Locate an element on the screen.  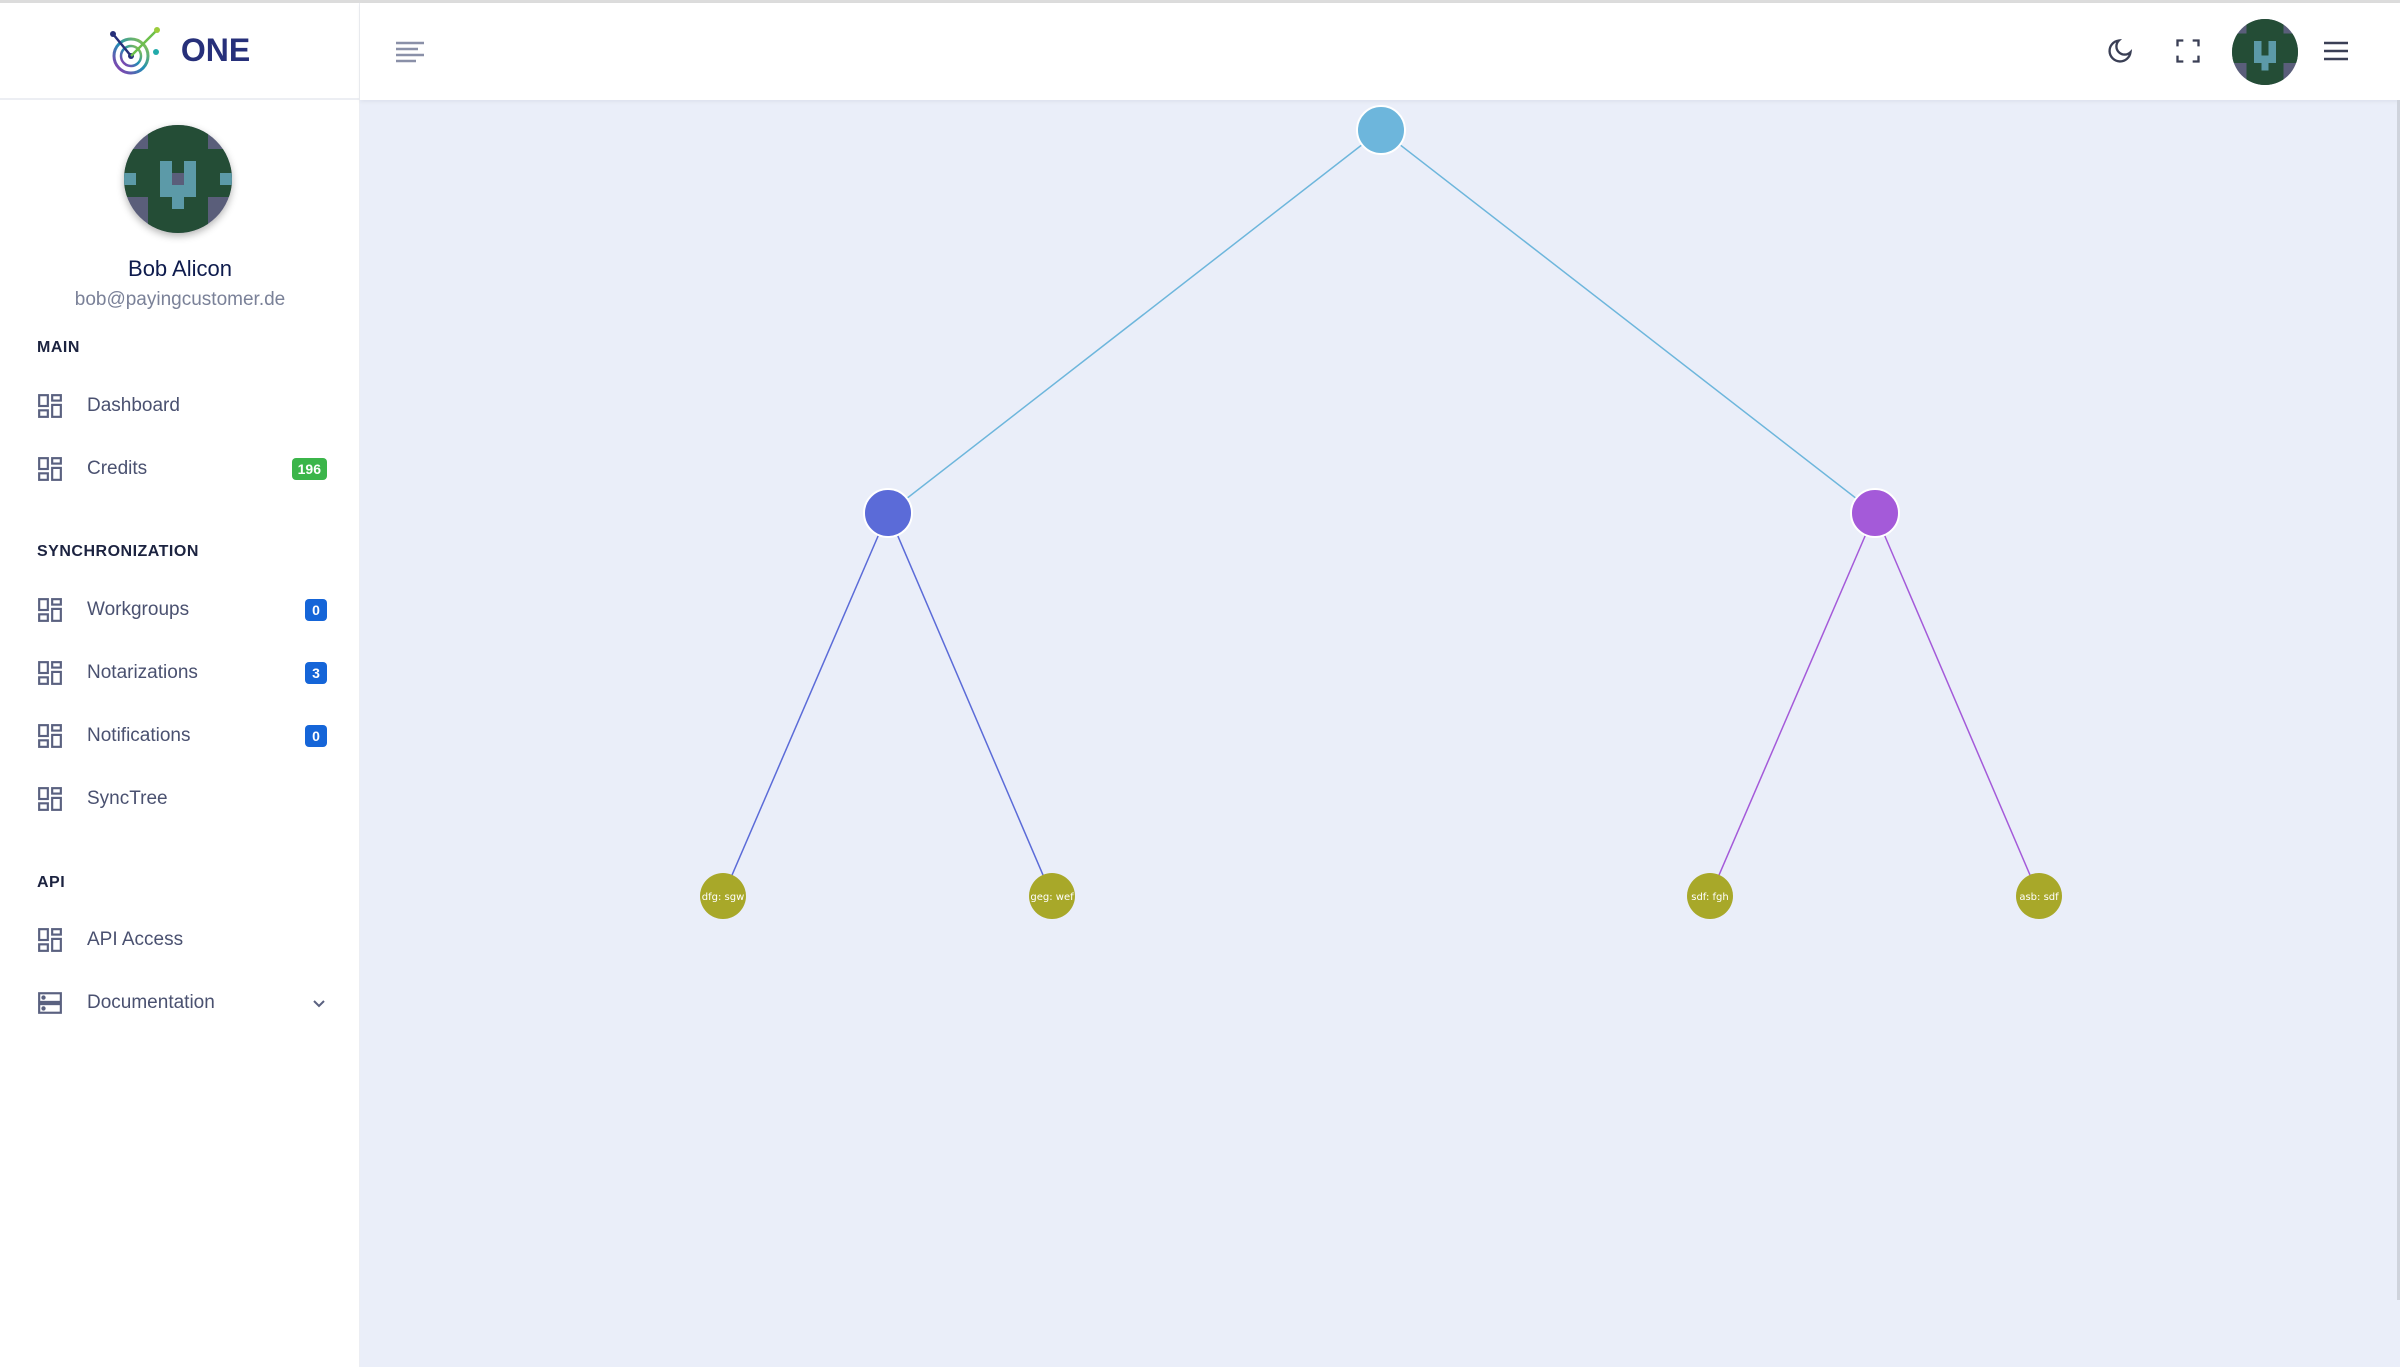
tree-leaf-label: asb: sdf is located at coordinates (2039, 897).